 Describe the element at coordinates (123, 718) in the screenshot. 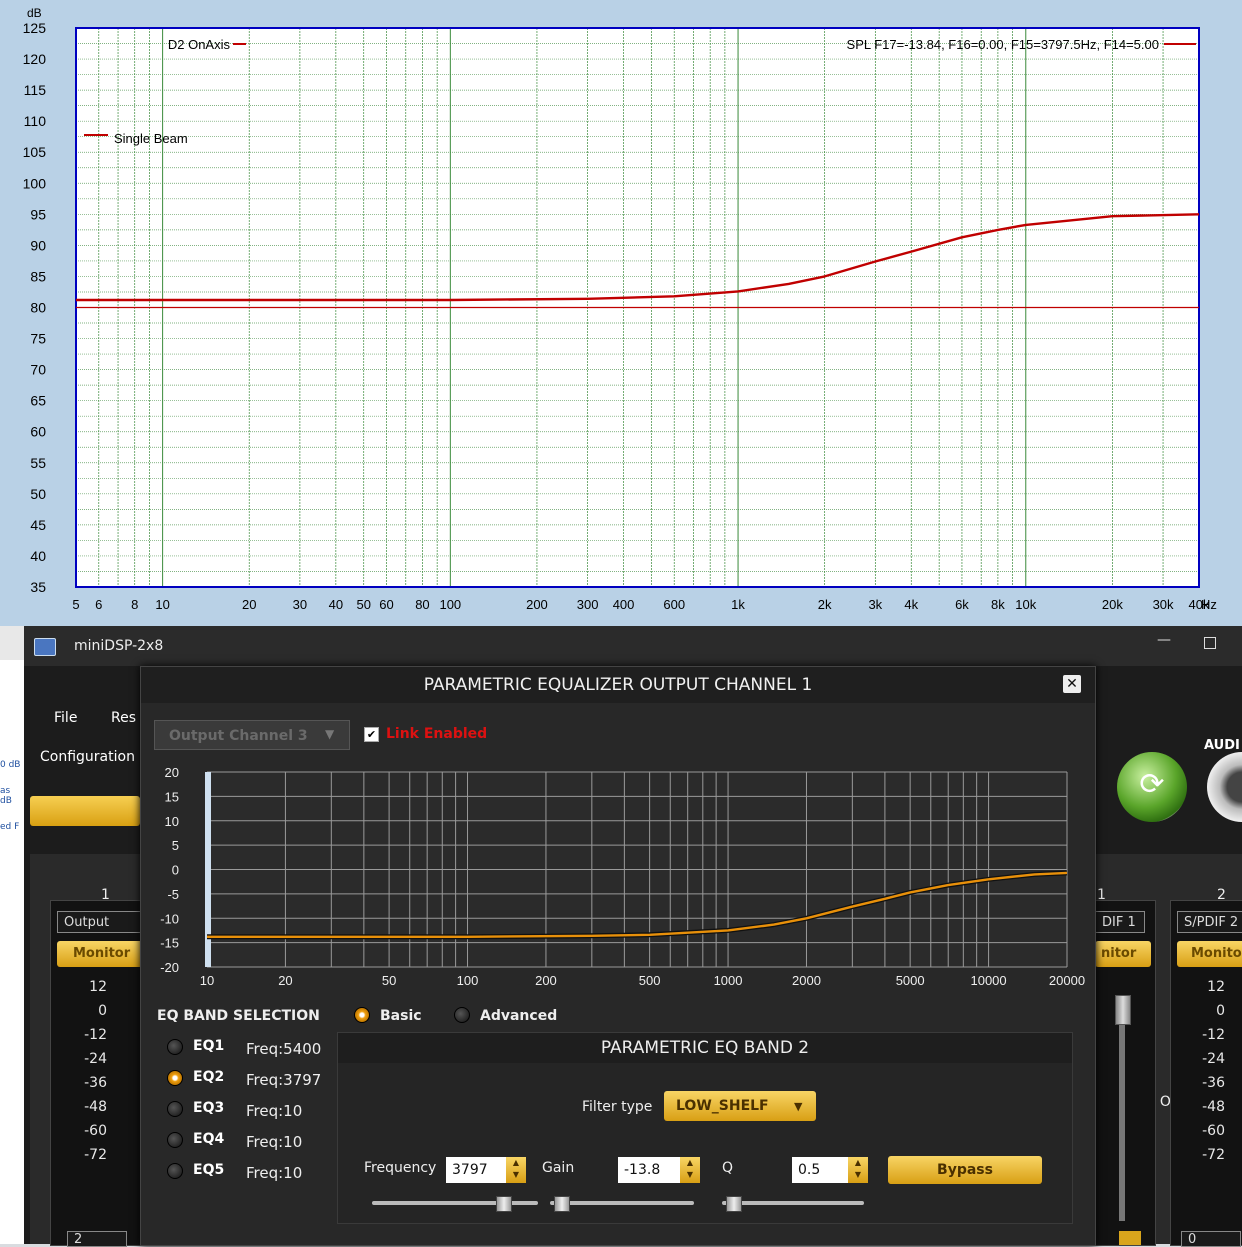

I see `menu-restore: Res` at that location.